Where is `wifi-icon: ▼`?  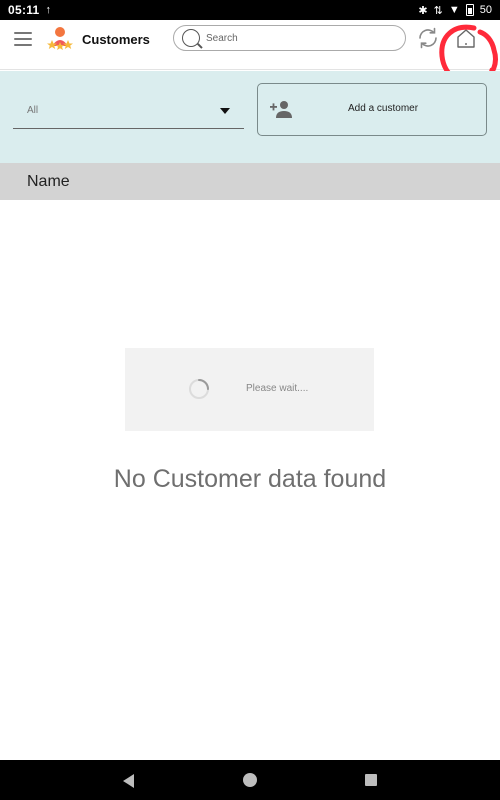
wifi-icon: ▼ is located at coordinates (454, 10).